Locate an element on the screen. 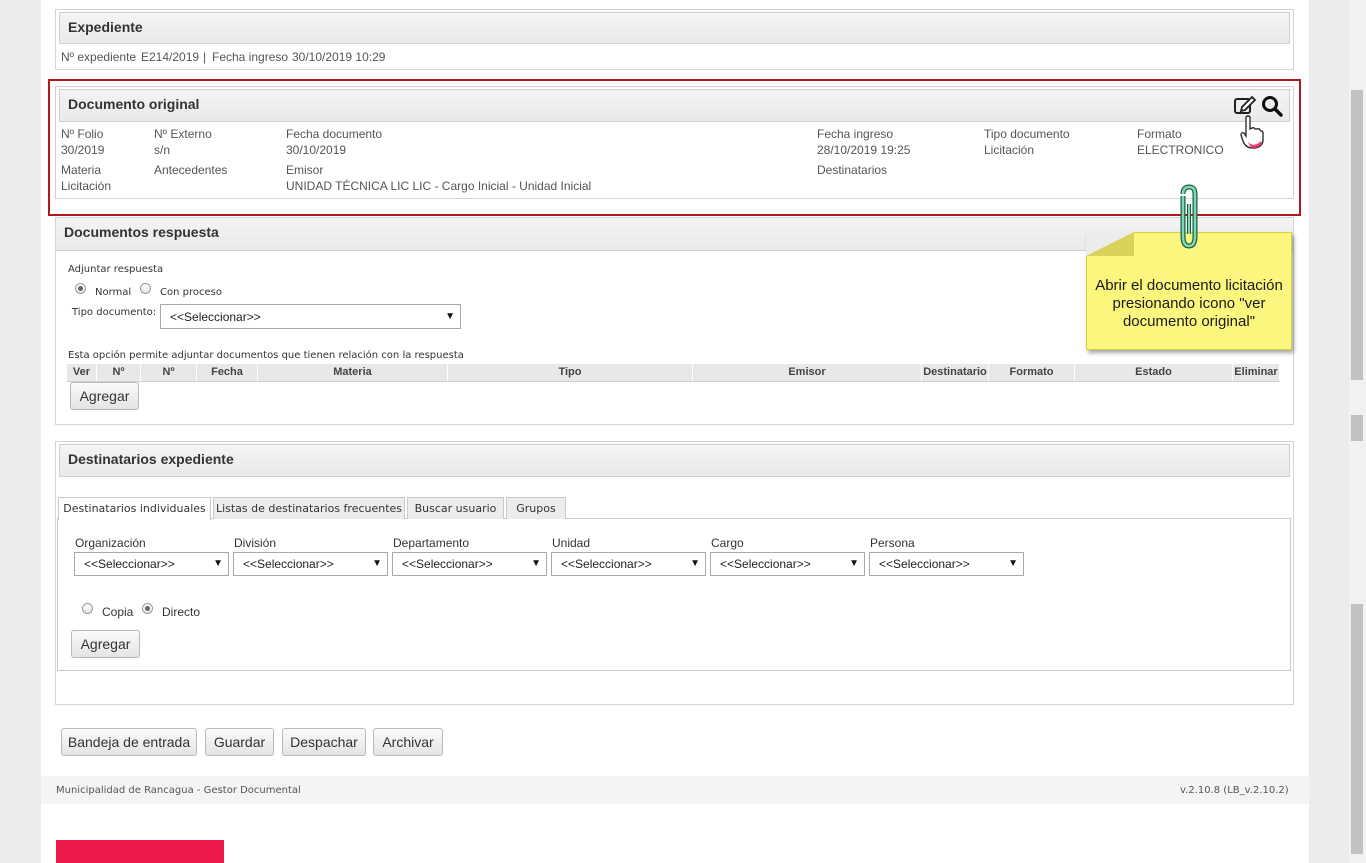 This screenshot has width=1366, height=863. col-formato: Formato is located at coordinates (1032, 372).